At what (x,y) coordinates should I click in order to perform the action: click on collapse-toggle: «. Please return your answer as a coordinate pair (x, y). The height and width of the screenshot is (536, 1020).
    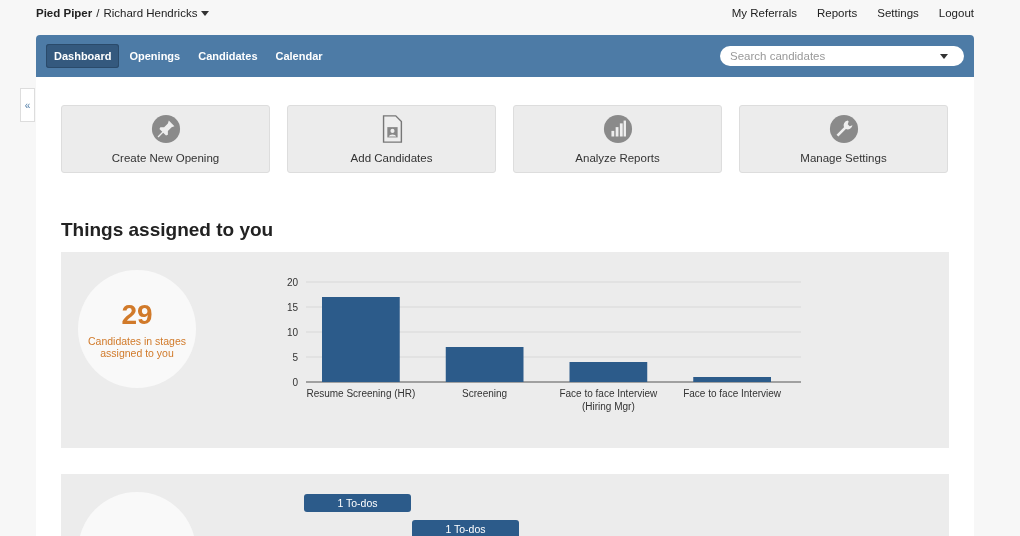
    Looking at the image, I should click on (27, 105).